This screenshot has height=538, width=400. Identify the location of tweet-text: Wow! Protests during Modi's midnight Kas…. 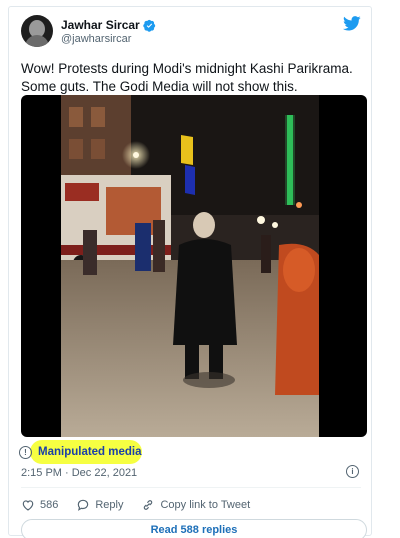
(187, 77).